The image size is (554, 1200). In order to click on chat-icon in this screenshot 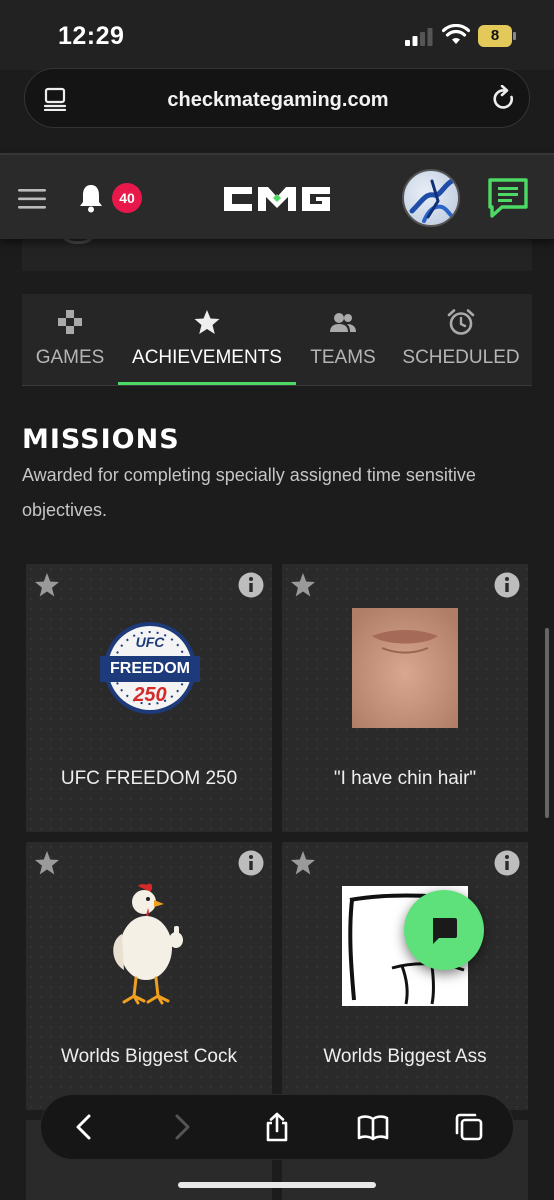, I will do `click(508, 198)`.